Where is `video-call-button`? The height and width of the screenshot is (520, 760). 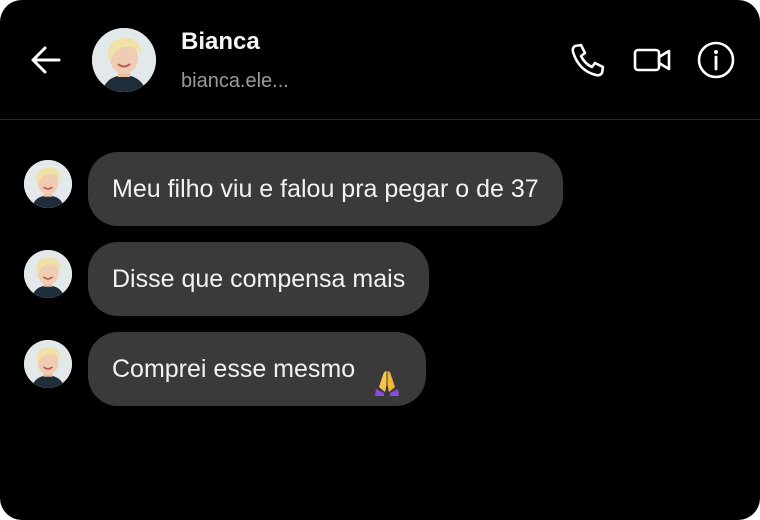 video-call-button is located at coordinates (652, 60).